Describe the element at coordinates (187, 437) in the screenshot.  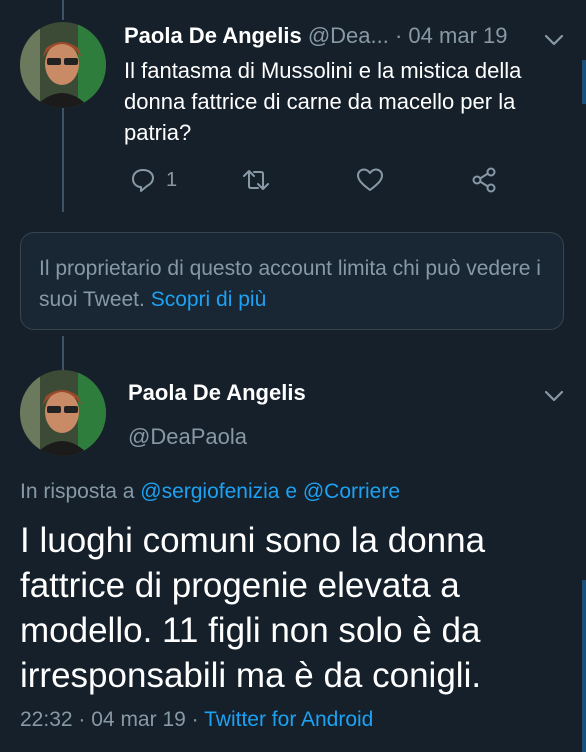
I see `author-handle-main: @DeaPaola` at that location.